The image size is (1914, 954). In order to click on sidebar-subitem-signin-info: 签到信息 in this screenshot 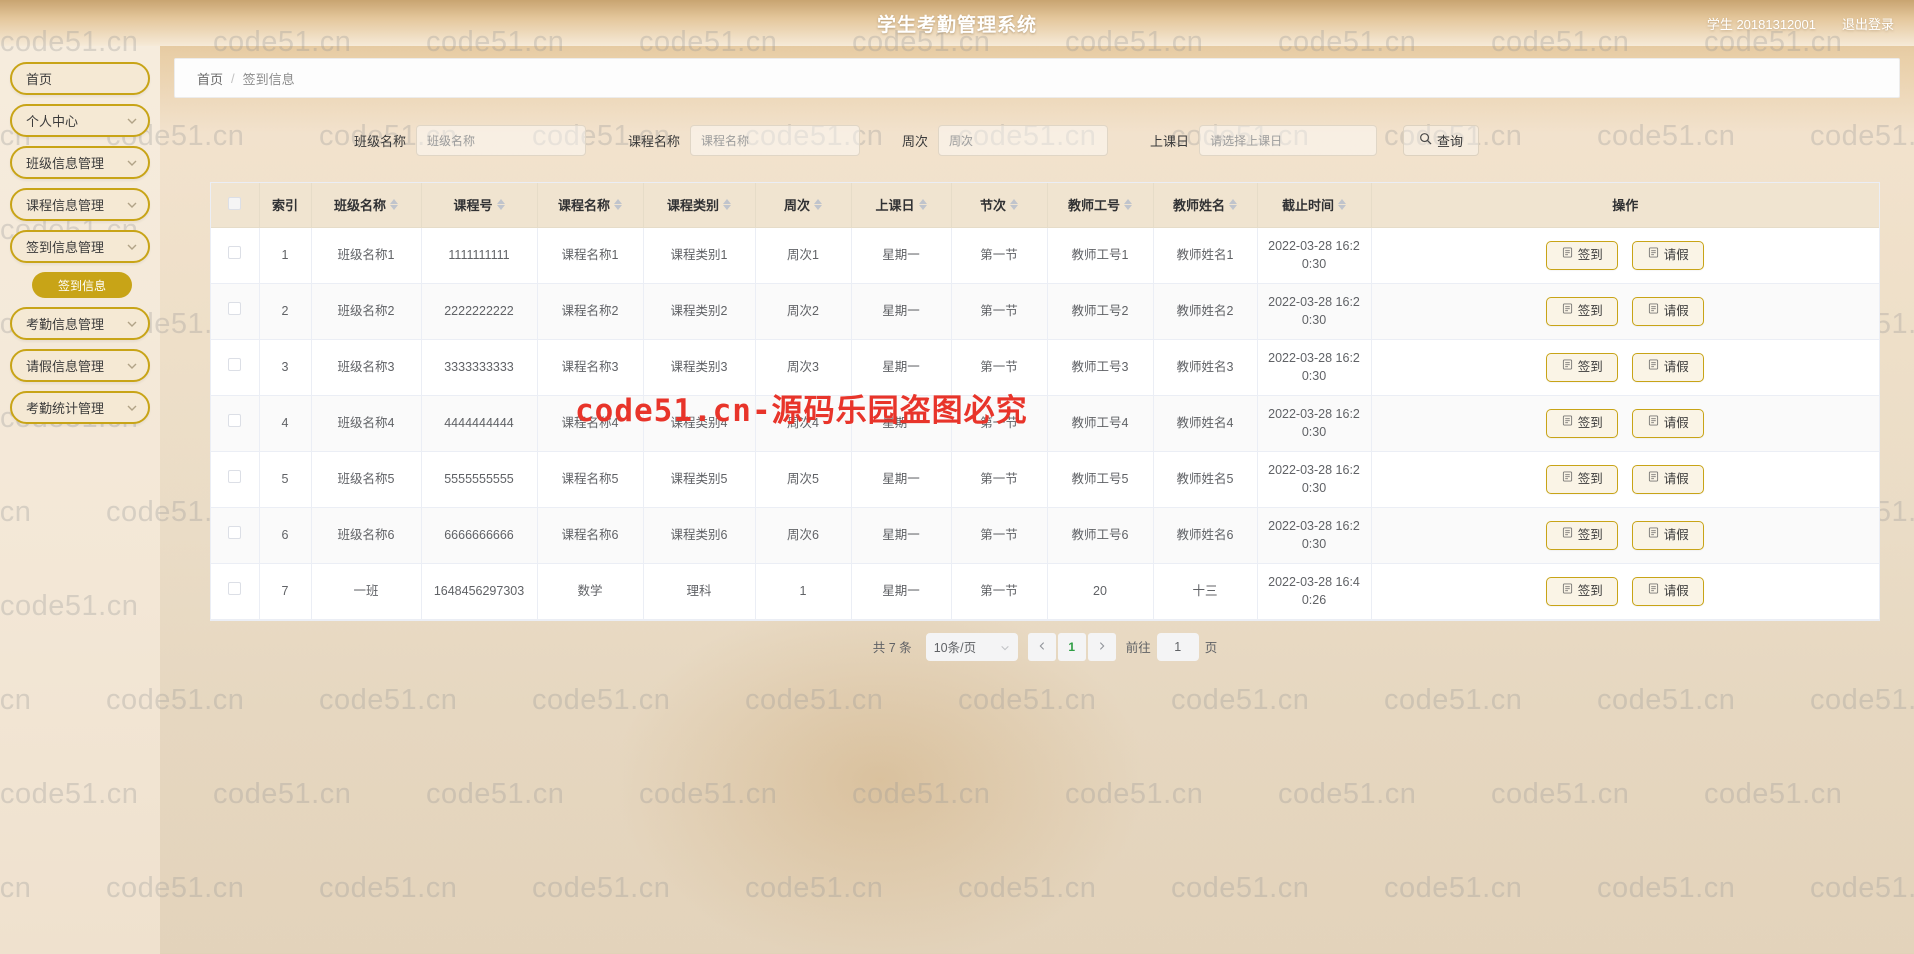, I will do `click(82, 285)`.